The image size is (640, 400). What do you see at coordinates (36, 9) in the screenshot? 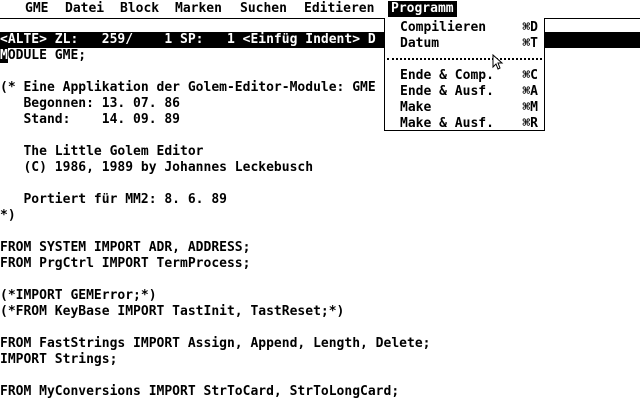
I see `menu-gme: GME` at bounding box center [36, 9].